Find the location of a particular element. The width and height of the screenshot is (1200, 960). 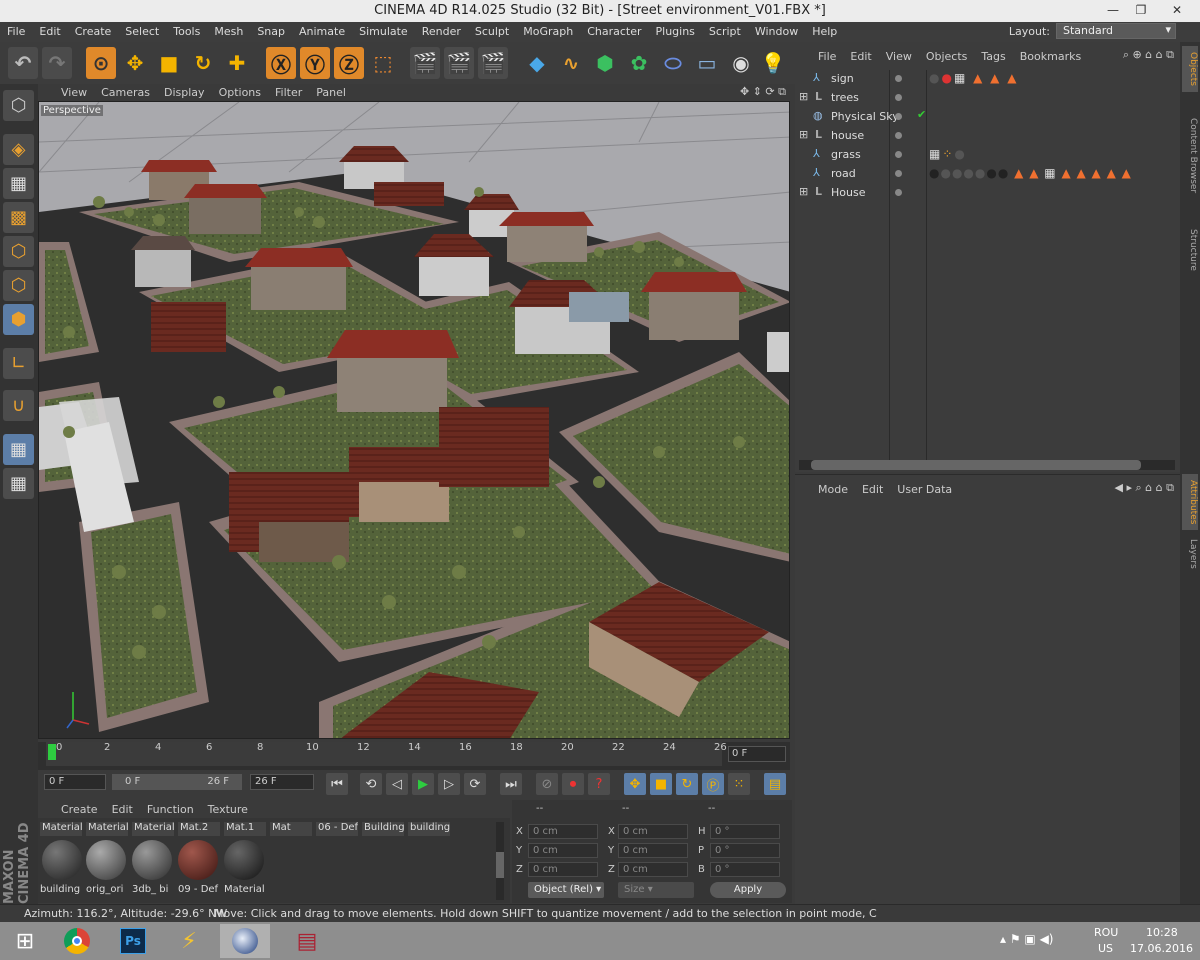

menu-mesh: Mesh is located at coordinates (228, 32).